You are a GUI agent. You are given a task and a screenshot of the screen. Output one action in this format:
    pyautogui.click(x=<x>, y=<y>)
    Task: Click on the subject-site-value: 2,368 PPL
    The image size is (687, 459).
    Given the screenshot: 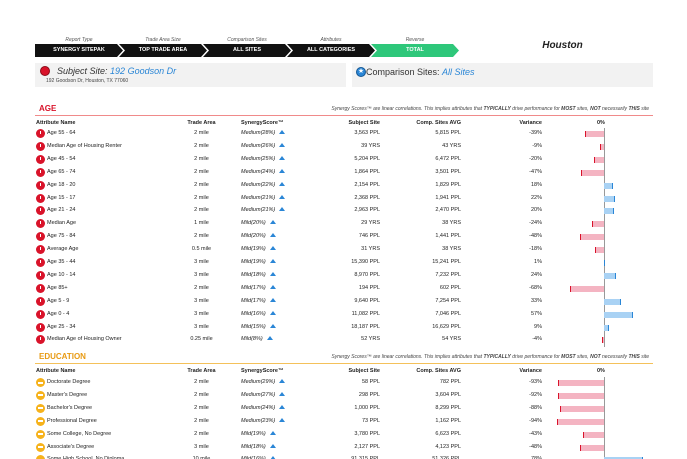 What is the action you would take?
    pyautogui.click(x=367, y=197)
    